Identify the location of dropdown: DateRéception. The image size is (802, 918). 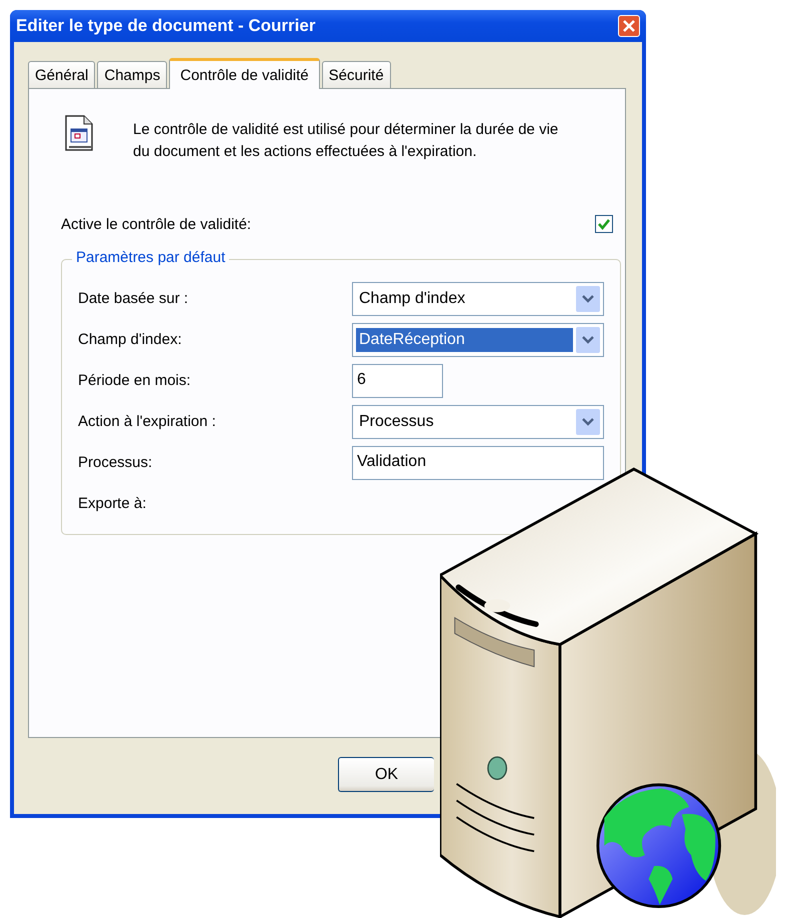
(478, 339).